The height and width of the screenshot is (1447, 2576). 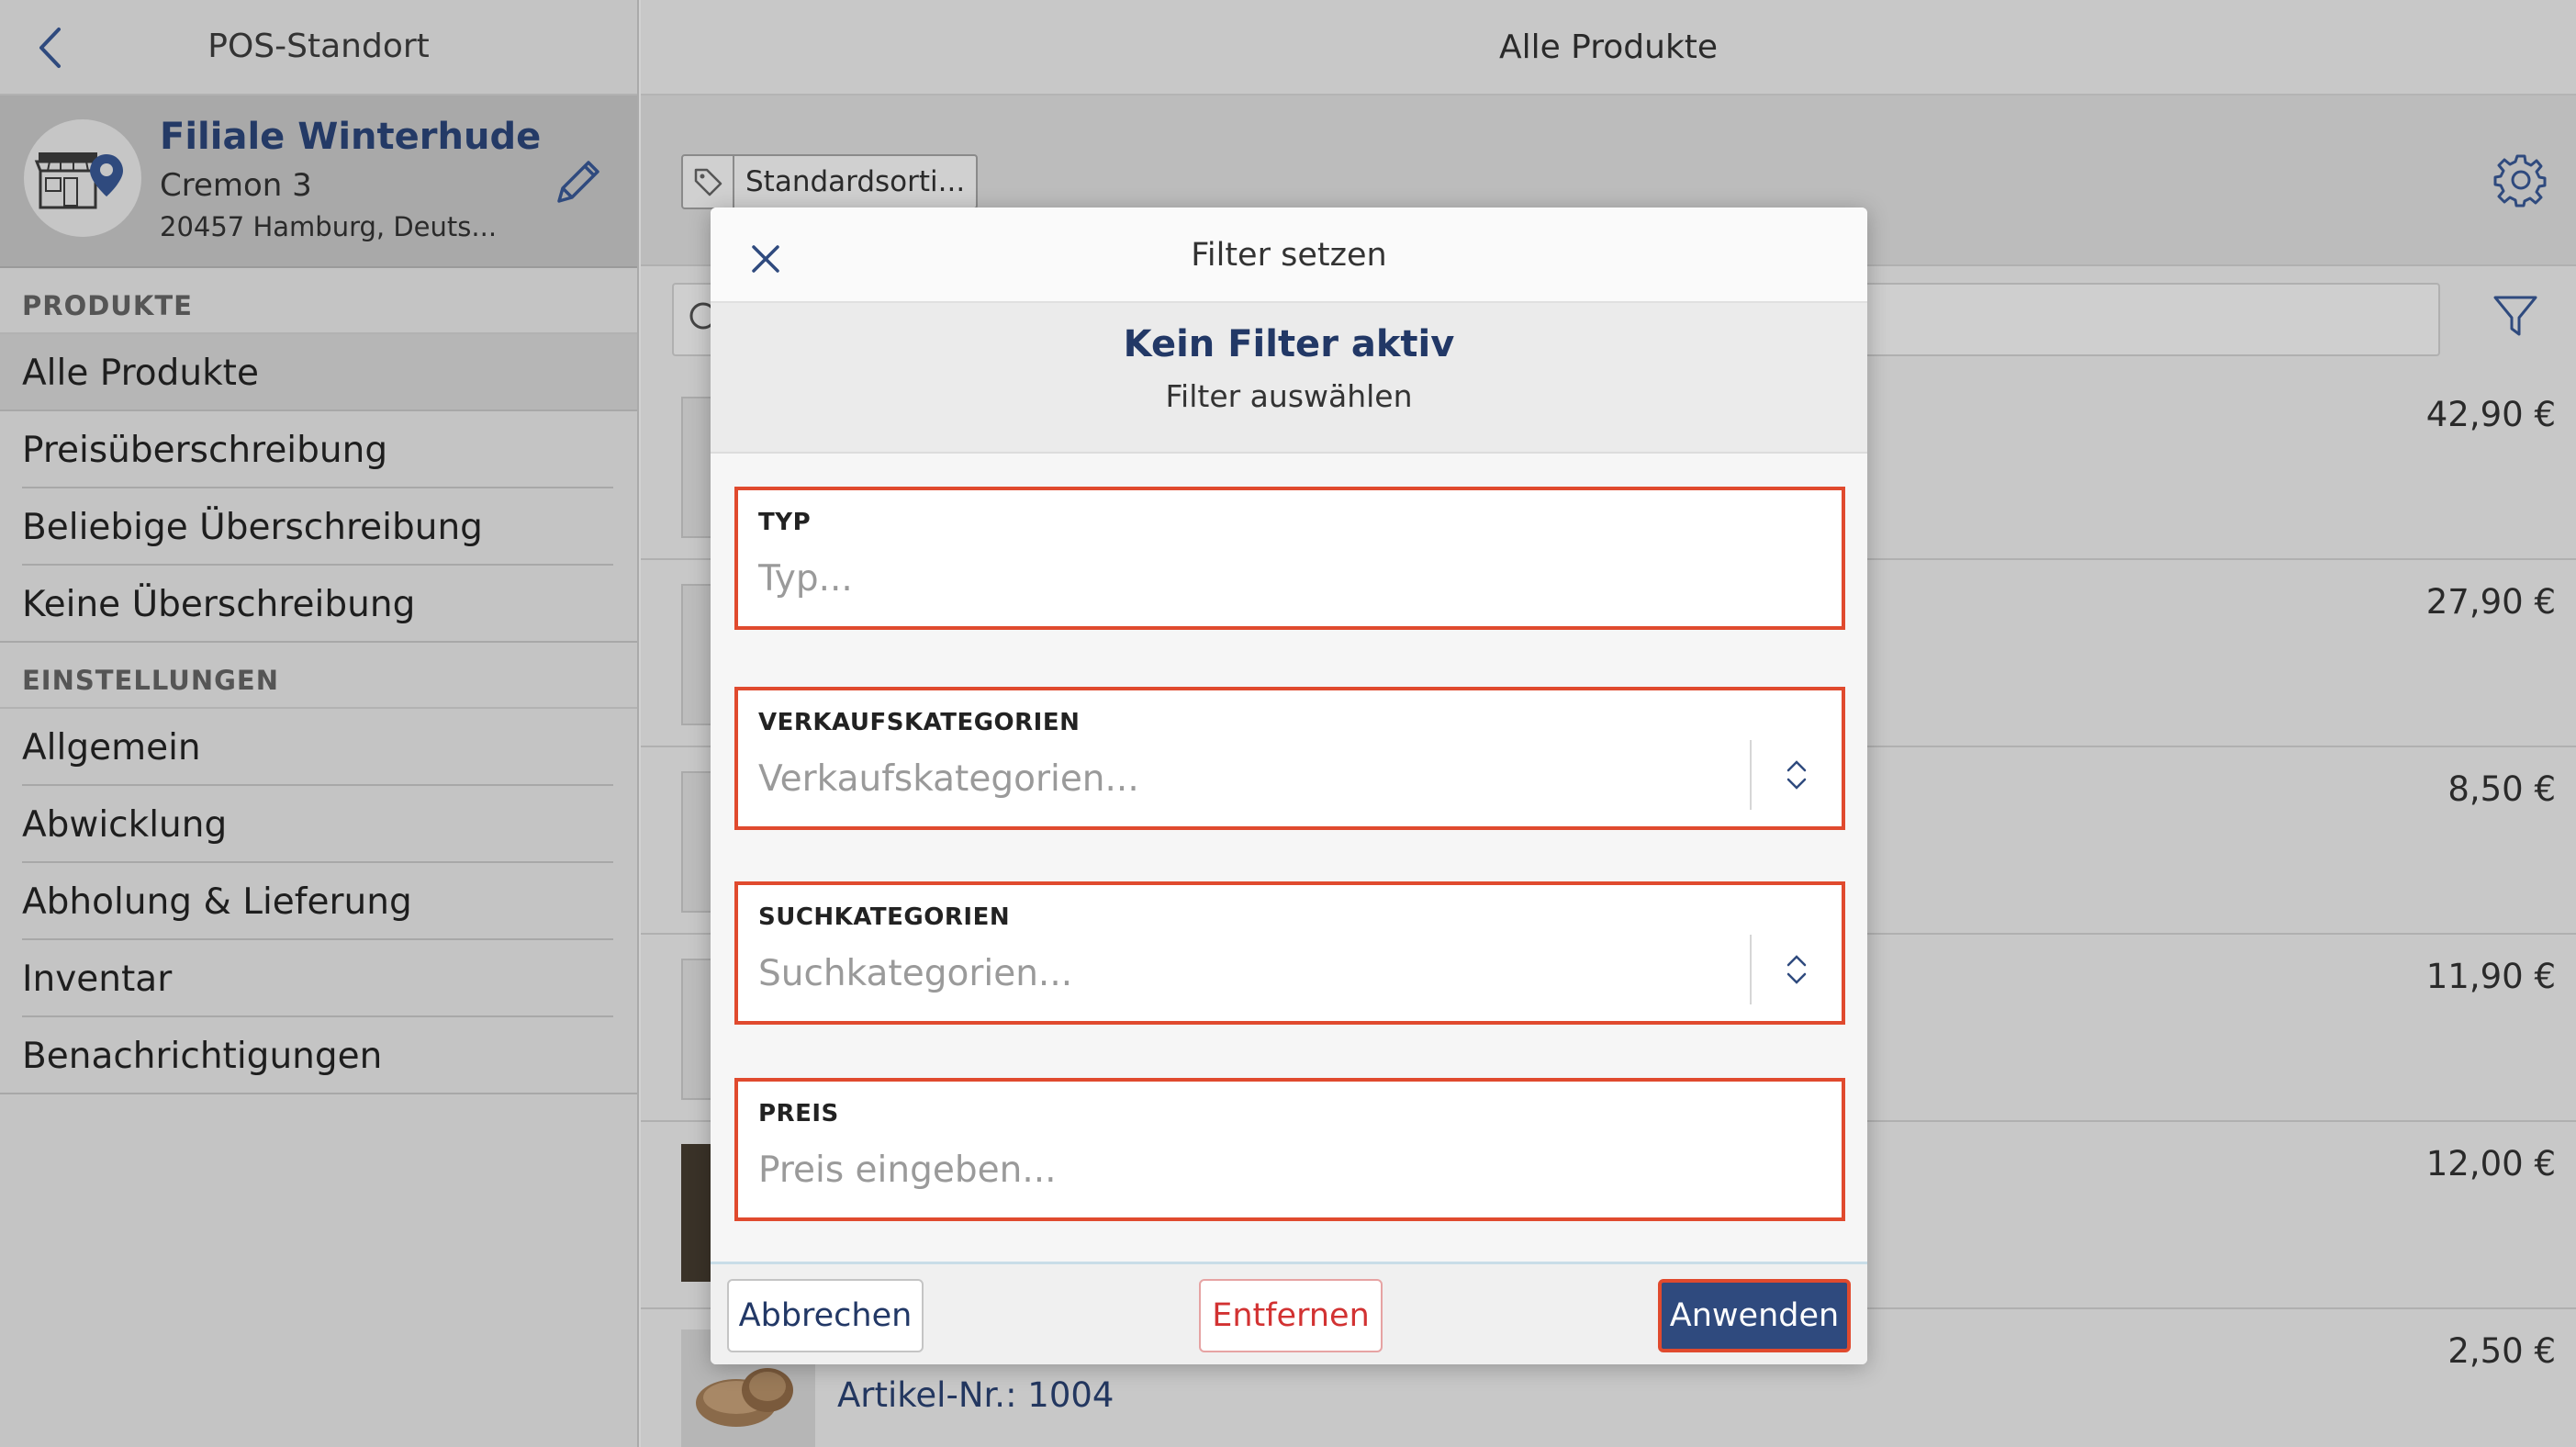 I want to click on price-input, so click(x=1244, y=1170).